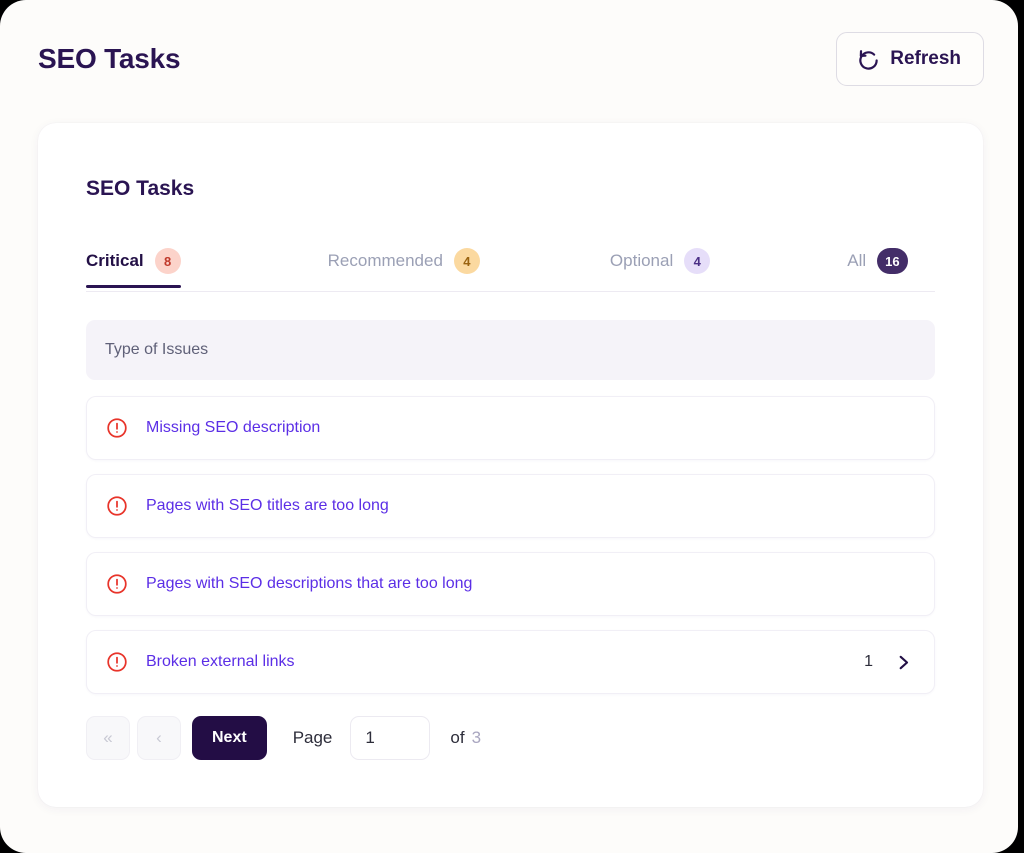 The image size is (1024, 853). What do you see at coordinates (466, 261) in the screenshot?
I see `tab-recommended-badge: 4` at bounding box center [466, 261].